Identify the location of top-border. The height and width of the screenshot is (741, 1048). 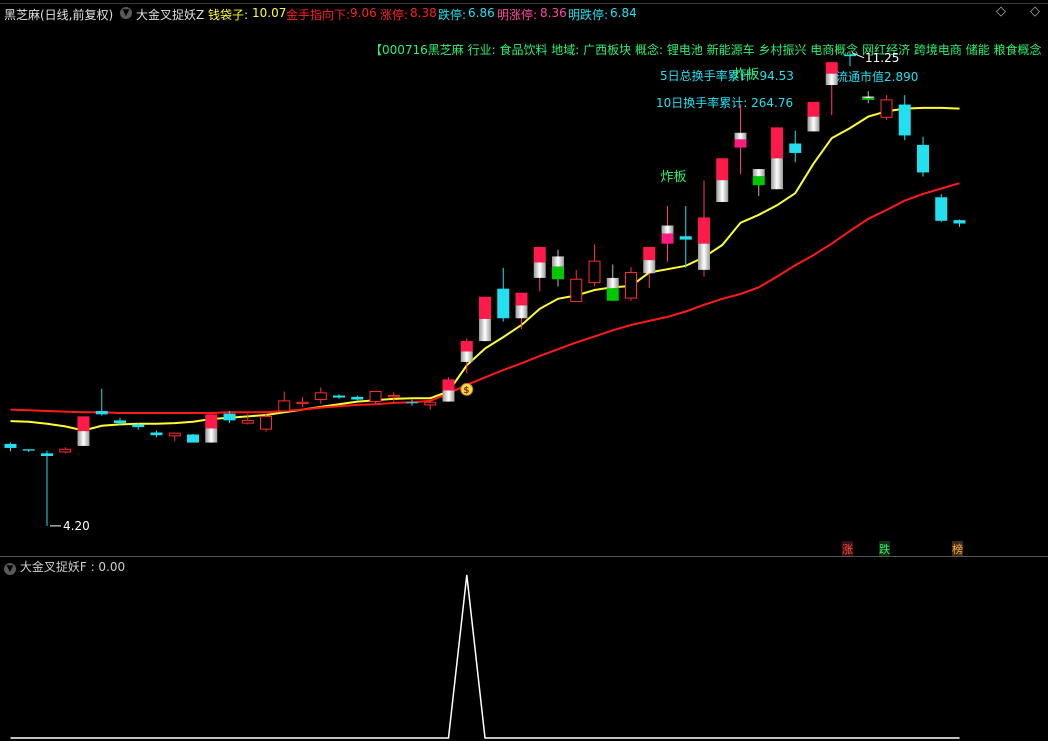
(524, 3).